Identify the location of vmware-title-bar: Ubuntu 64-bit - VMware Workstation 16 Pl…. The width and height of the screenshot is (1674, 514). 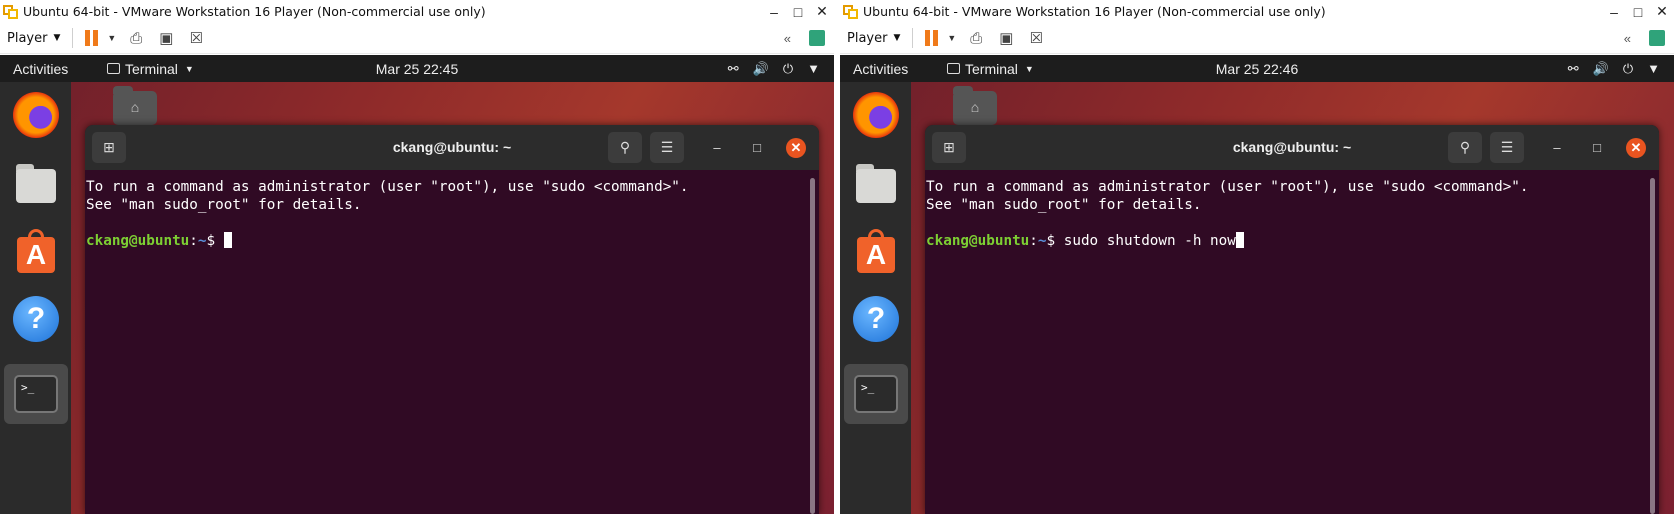
(417, 11).